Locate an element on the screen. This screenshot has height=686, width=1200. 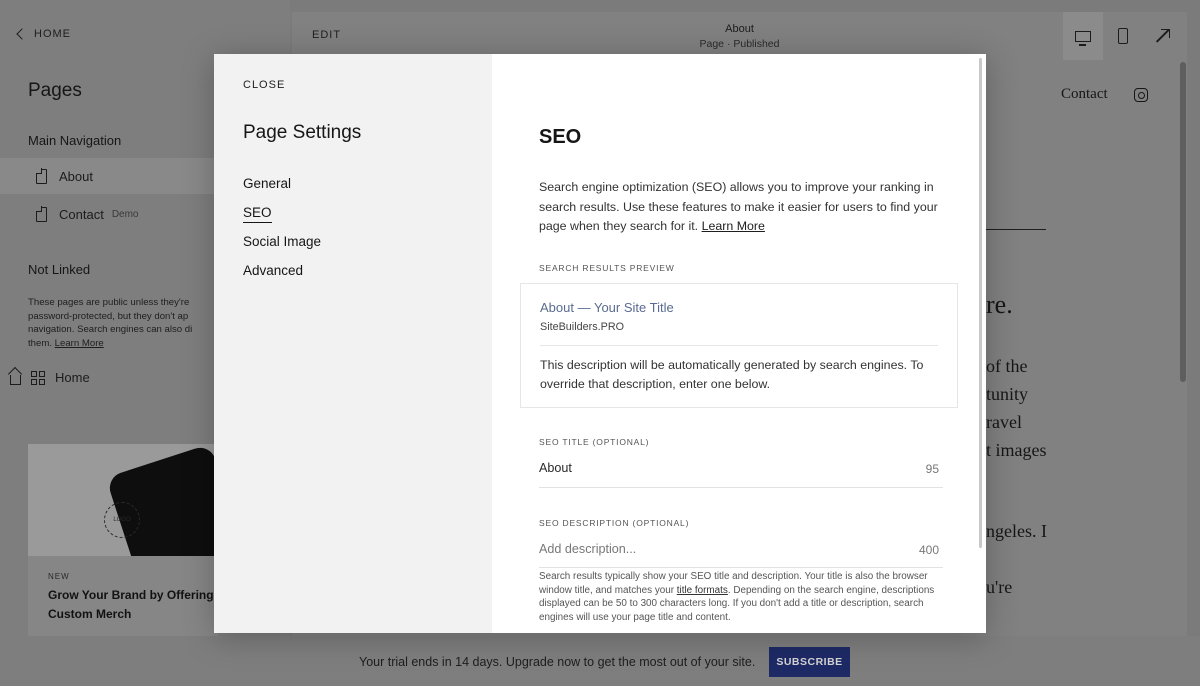
nav-item-label: About is located at coordinates (76, 176).